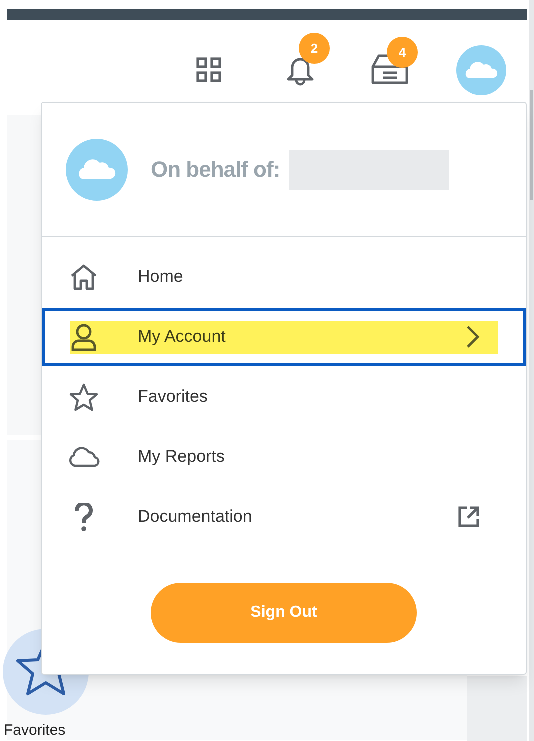  I want to click on question-icon, so click(84, 517).